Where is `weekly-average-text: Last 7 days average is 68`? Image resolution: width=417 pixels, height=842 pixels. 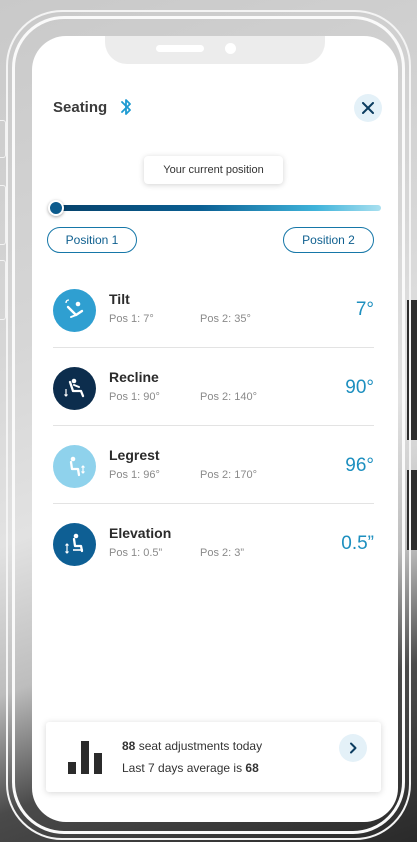 weekly-average-text: Last 7 days average is 68 is located at coordinates (190, 768).